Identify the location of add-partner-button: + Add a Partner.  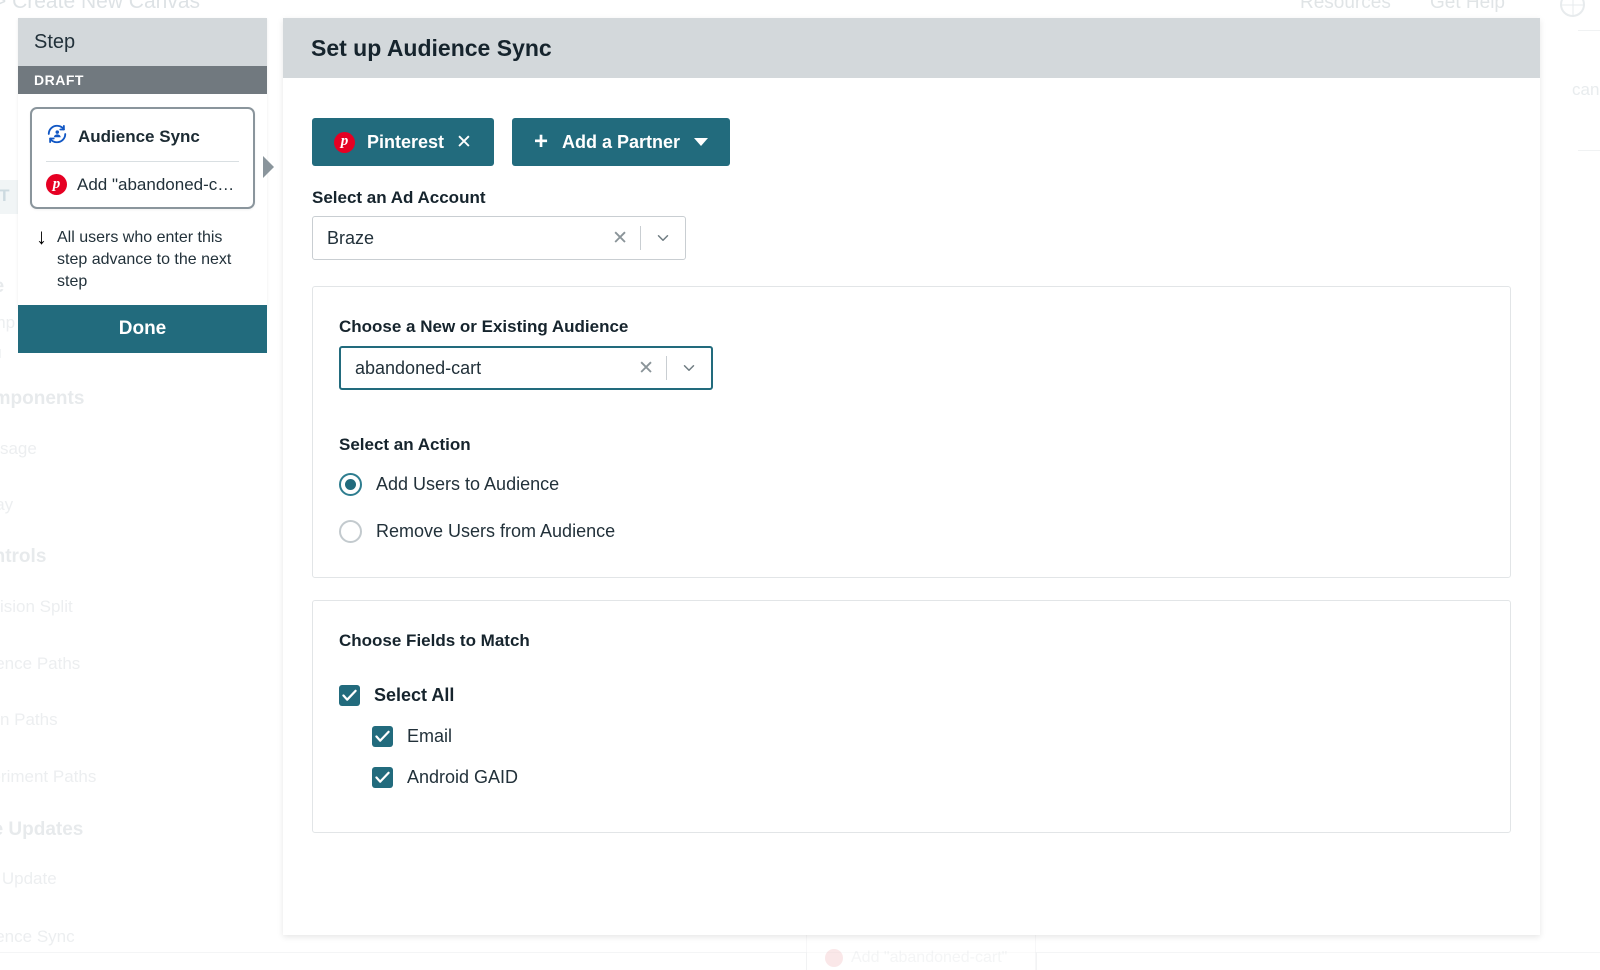
(620, 142).